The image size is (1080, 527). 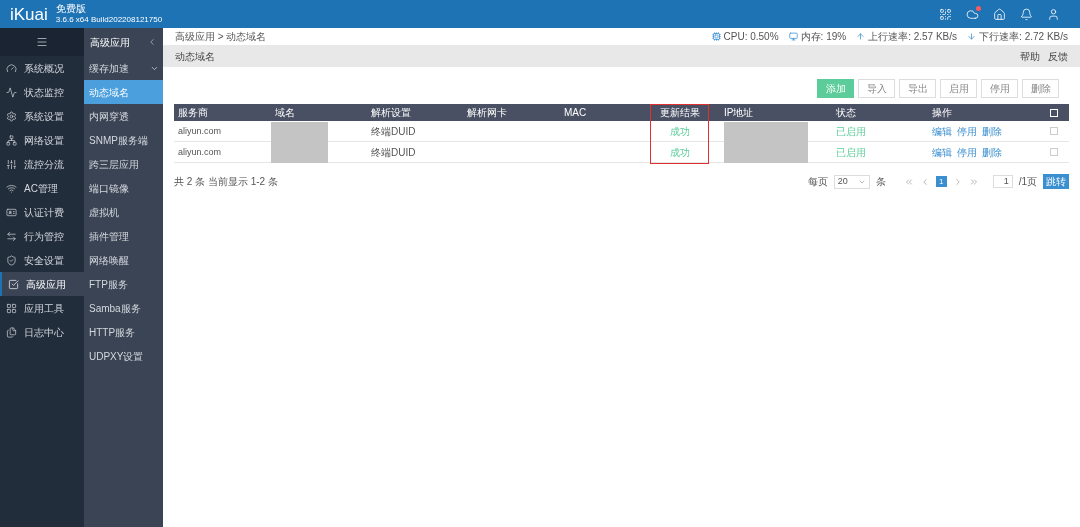 I want to click on sidebar-item: AC管理, so click(x=42, y=188).